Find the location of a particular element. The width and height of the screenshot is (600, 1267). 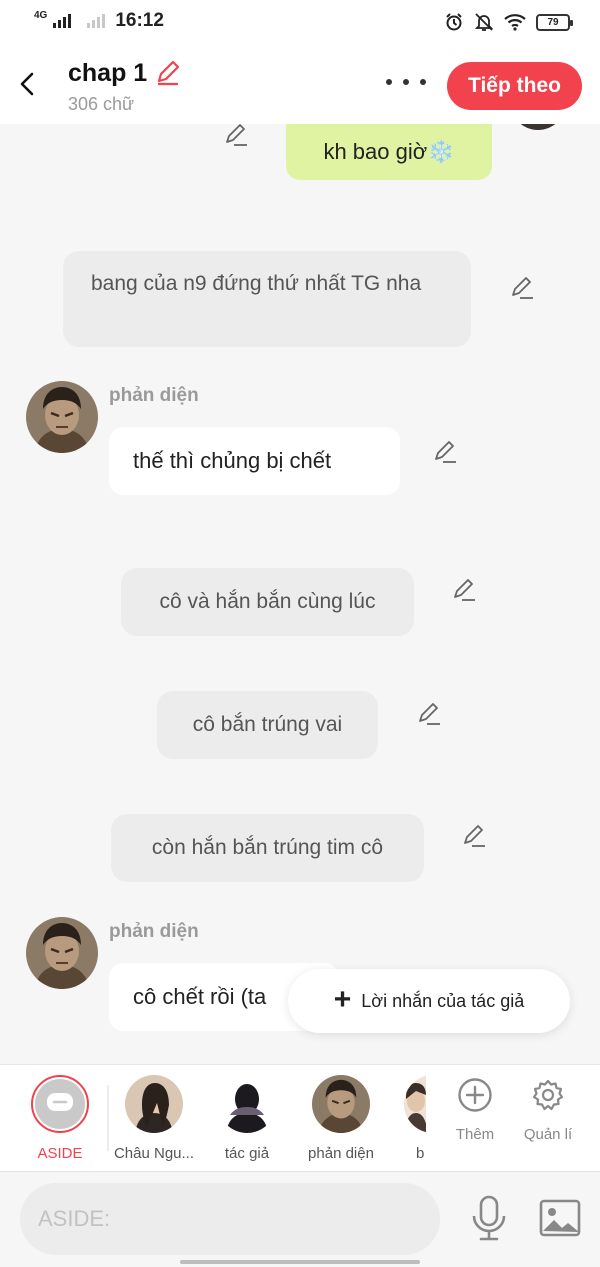

home-indicator is located at coordinates (300, 1262).